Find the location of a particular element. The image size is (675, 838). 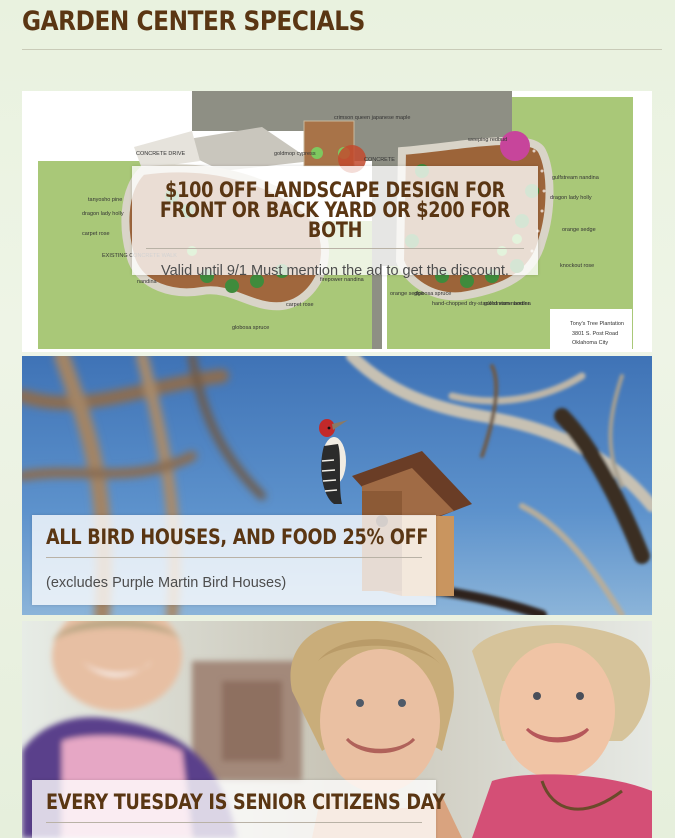

plan-credit-city: Oklahoma City is located at coordinates (590, 343).